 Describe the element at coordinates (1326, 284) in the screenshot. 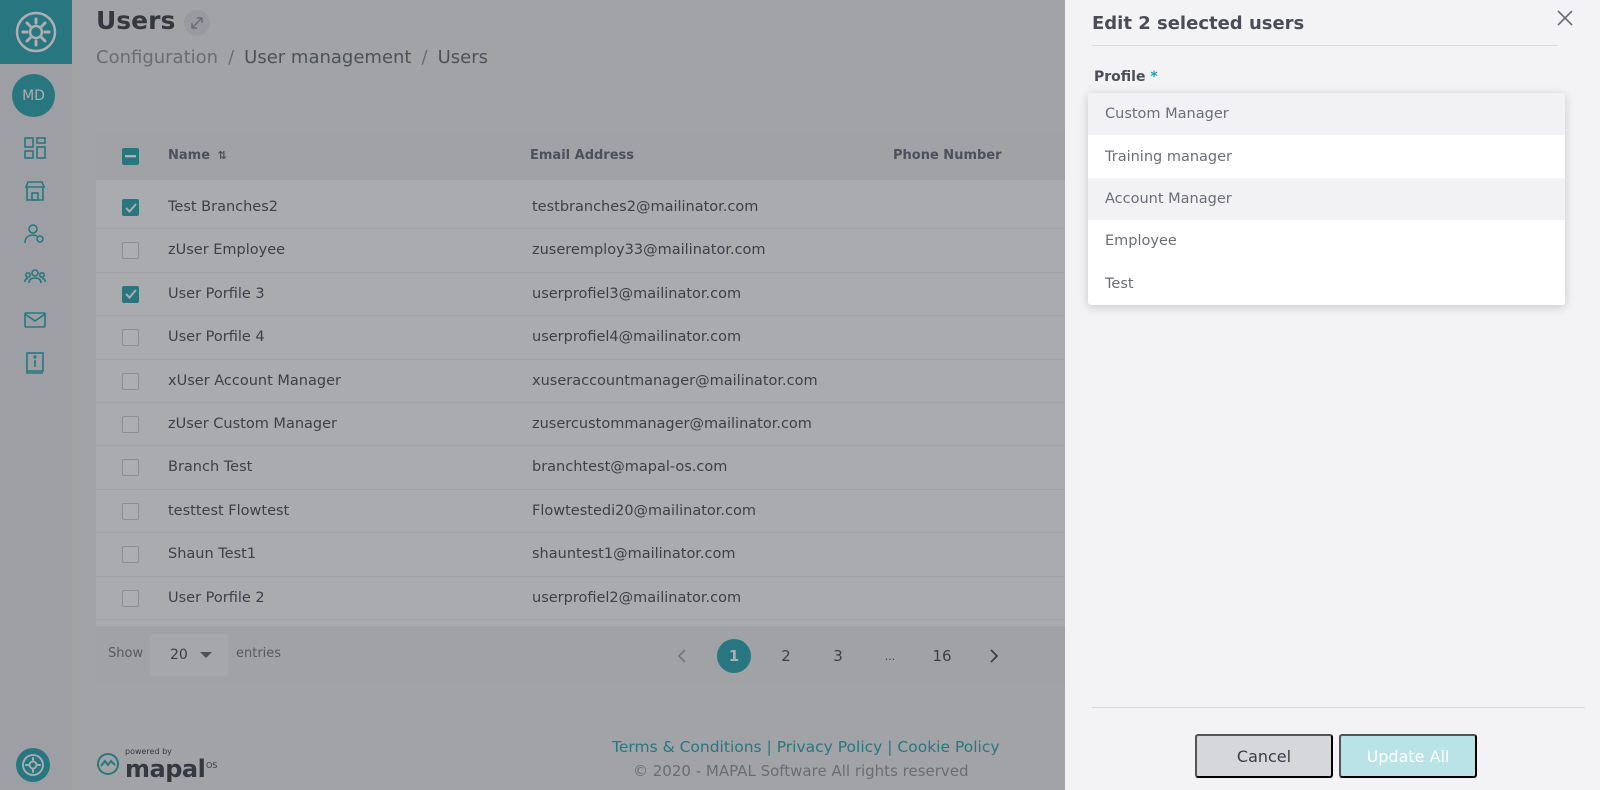

I see `dropdown-option: Test` at that location.